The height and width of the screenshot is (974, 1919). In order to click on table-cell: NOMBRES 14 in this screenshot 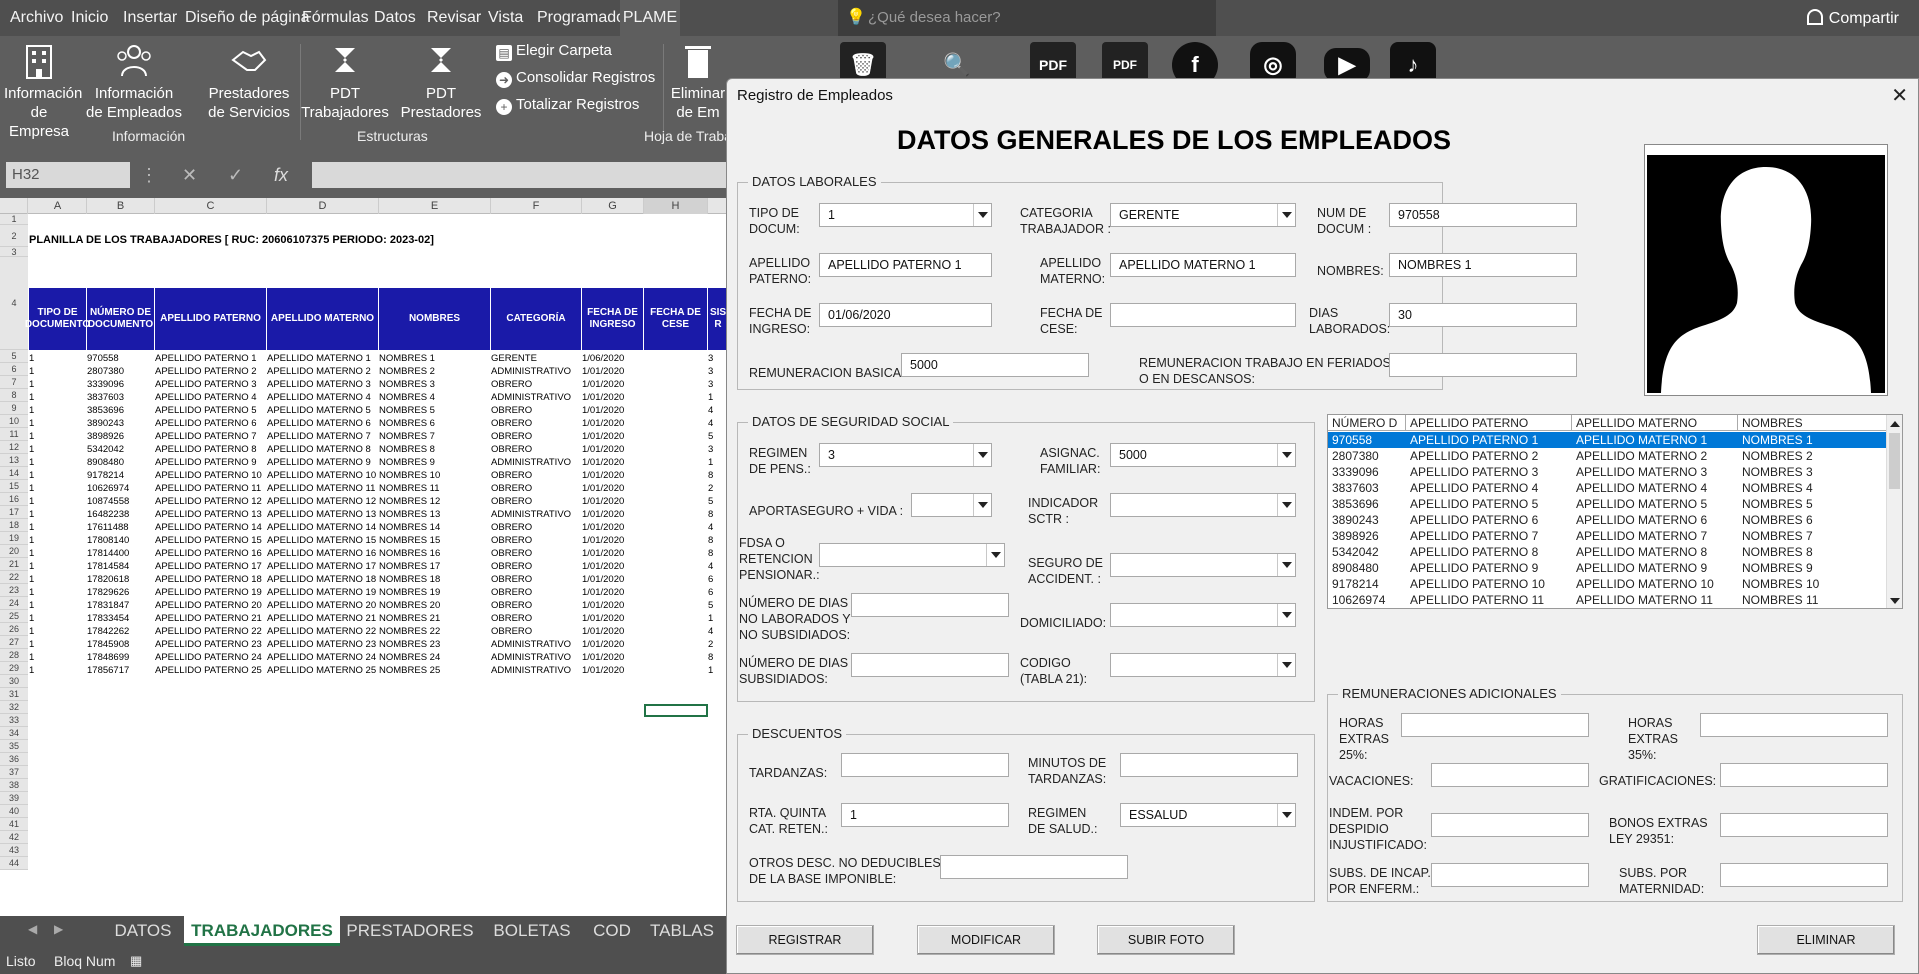, I will do `click(434, 527)`.